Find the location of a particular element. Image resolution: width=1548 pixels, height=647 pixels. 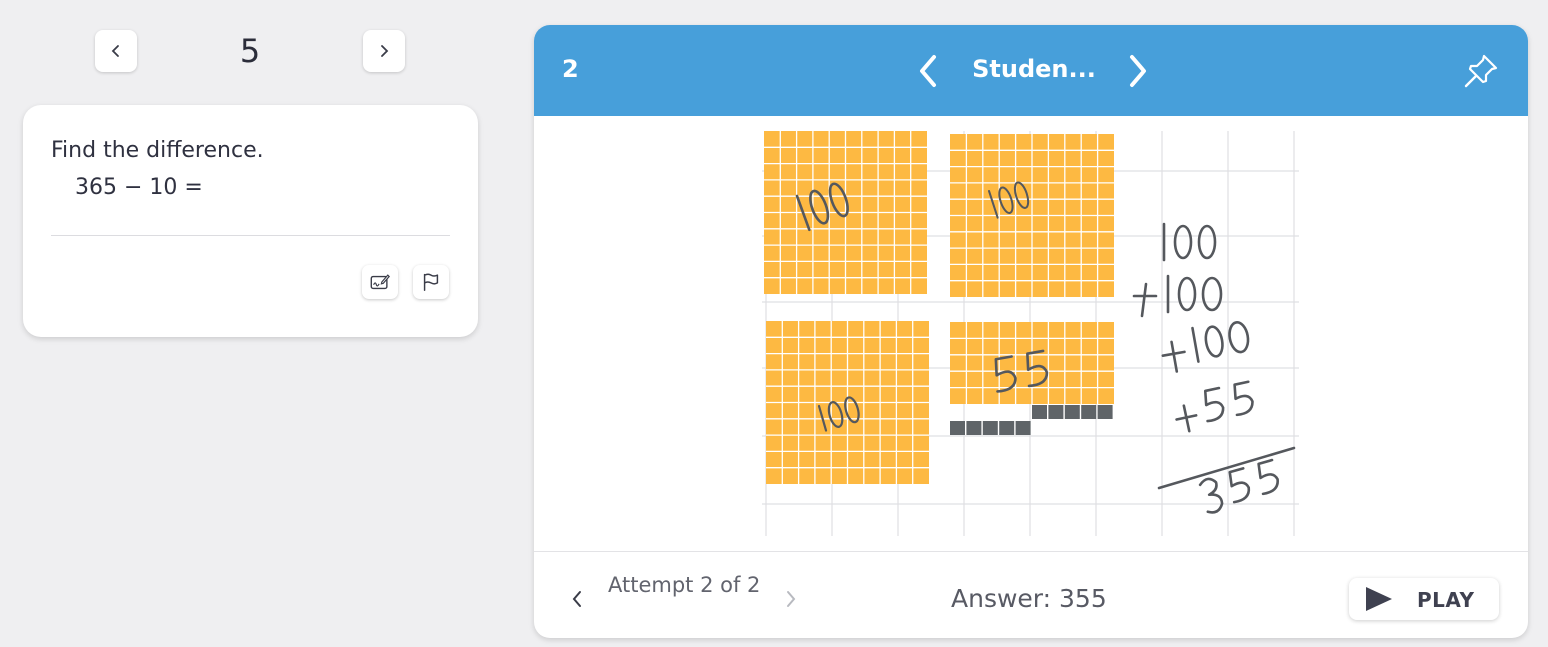

answer-value: Answer: 355 is located at coordinates (1029, 598).